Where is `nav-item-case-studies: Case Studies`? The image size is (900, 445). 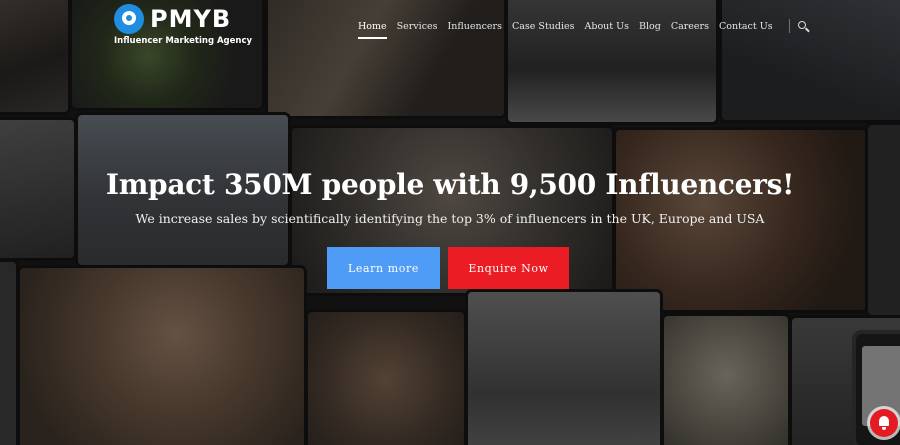
nav-item-case-studies: Case Studies is located at coordinates (543, 26).